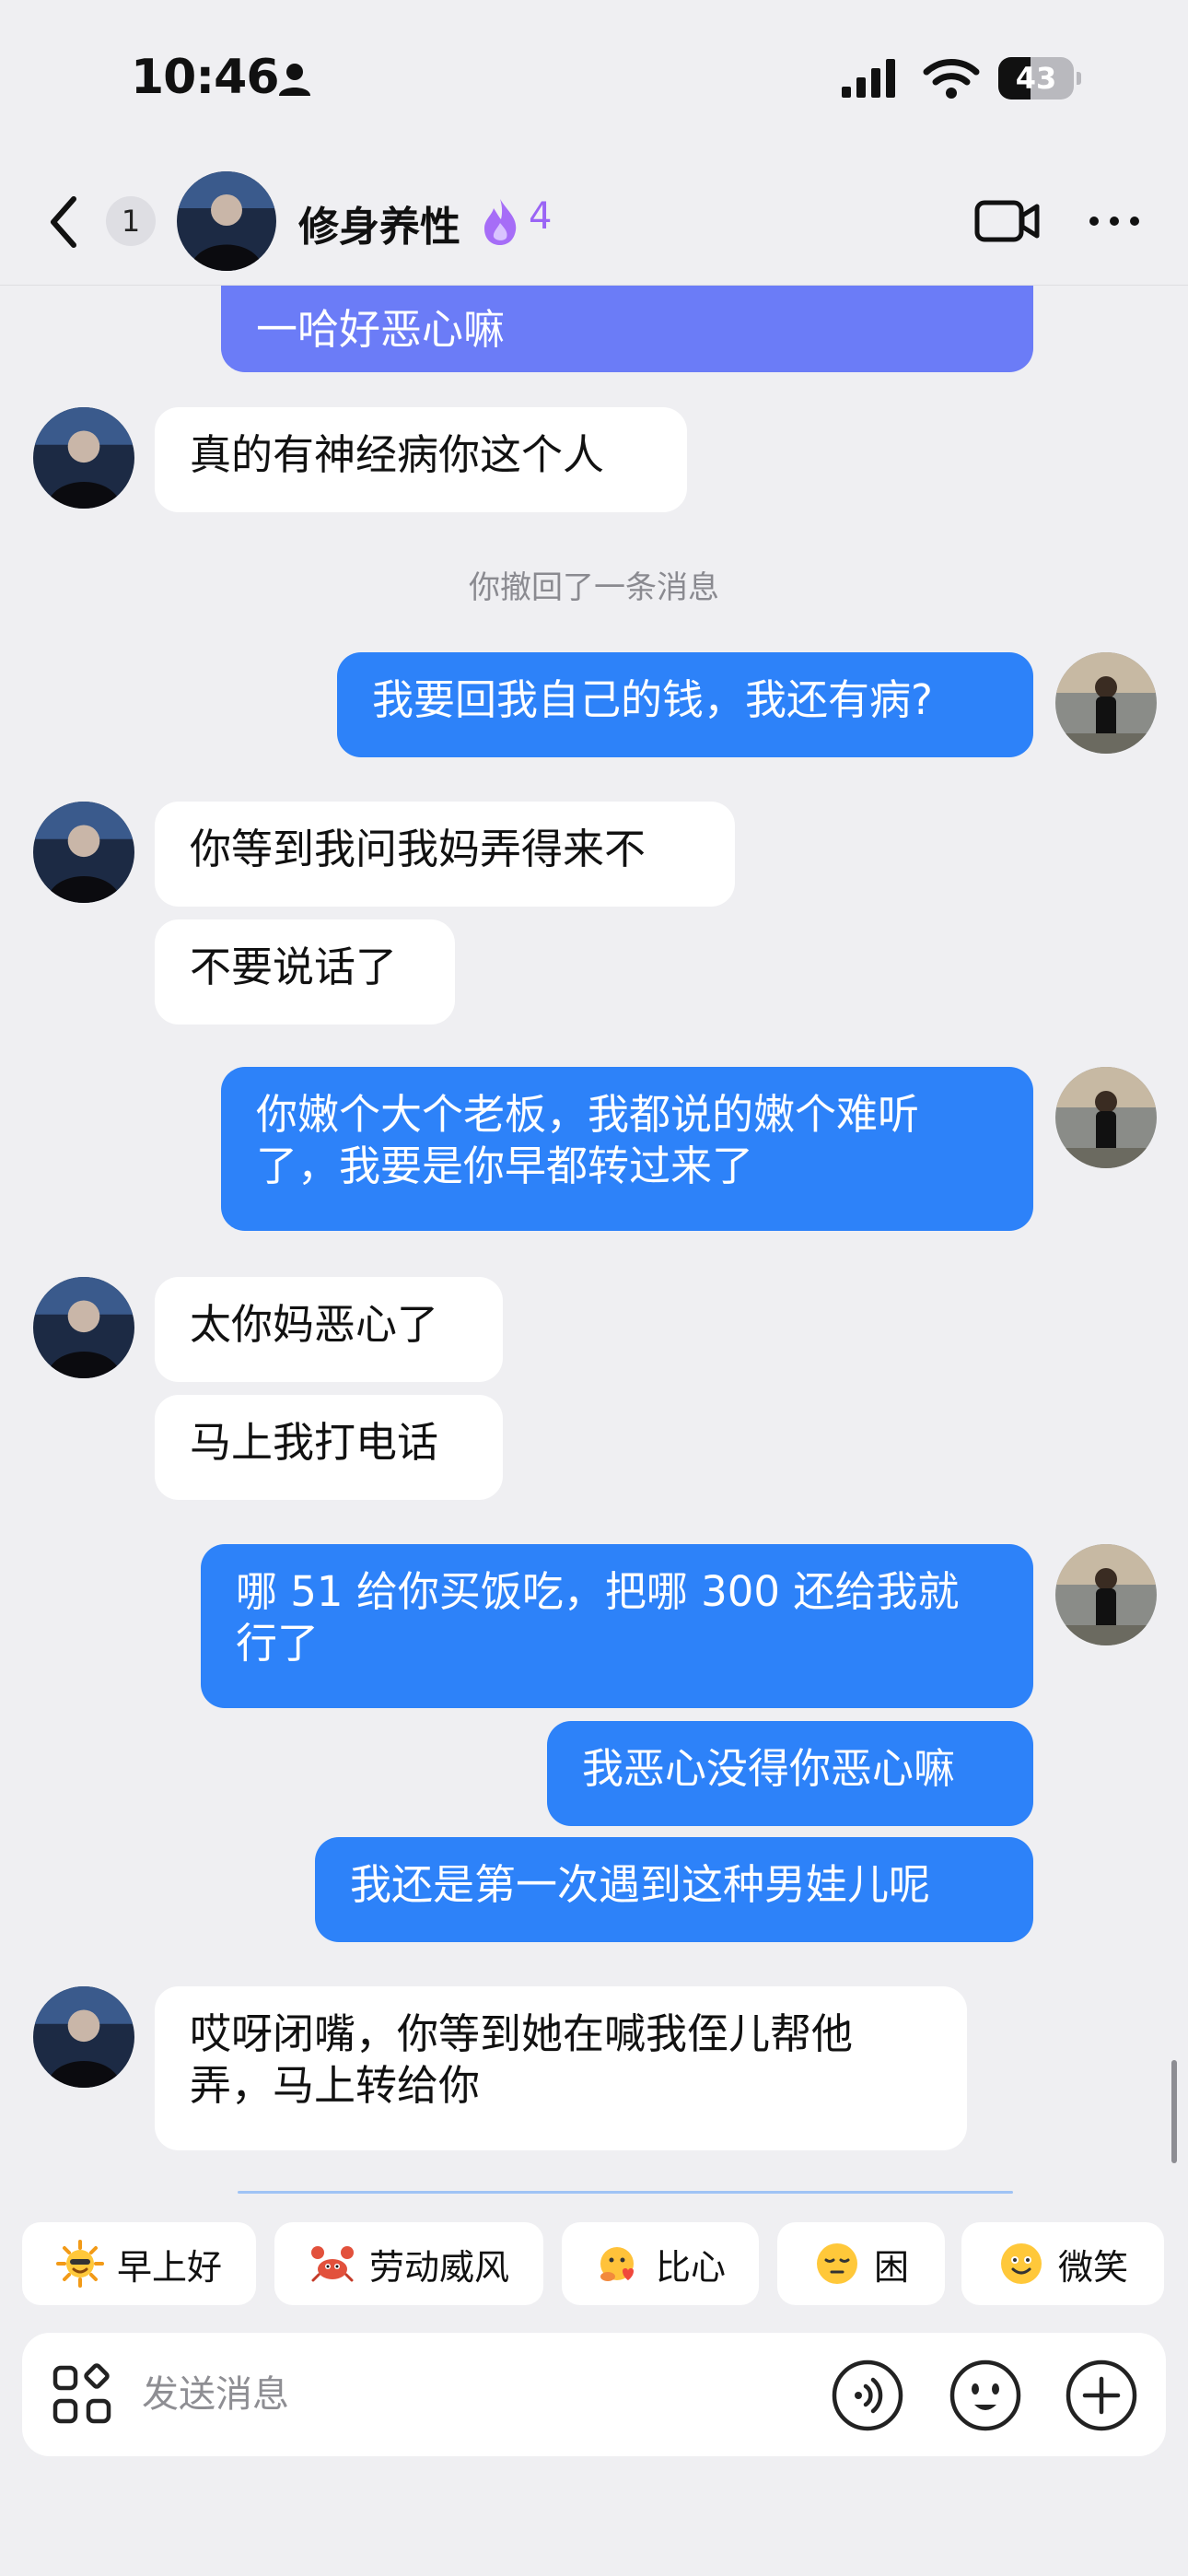 This screenshot has width=1188, height=2576. What do you see at coordinates (1021, 2263) in the screenshot?
I see `smile-face-icon` at bounding box center [1021, 2263].